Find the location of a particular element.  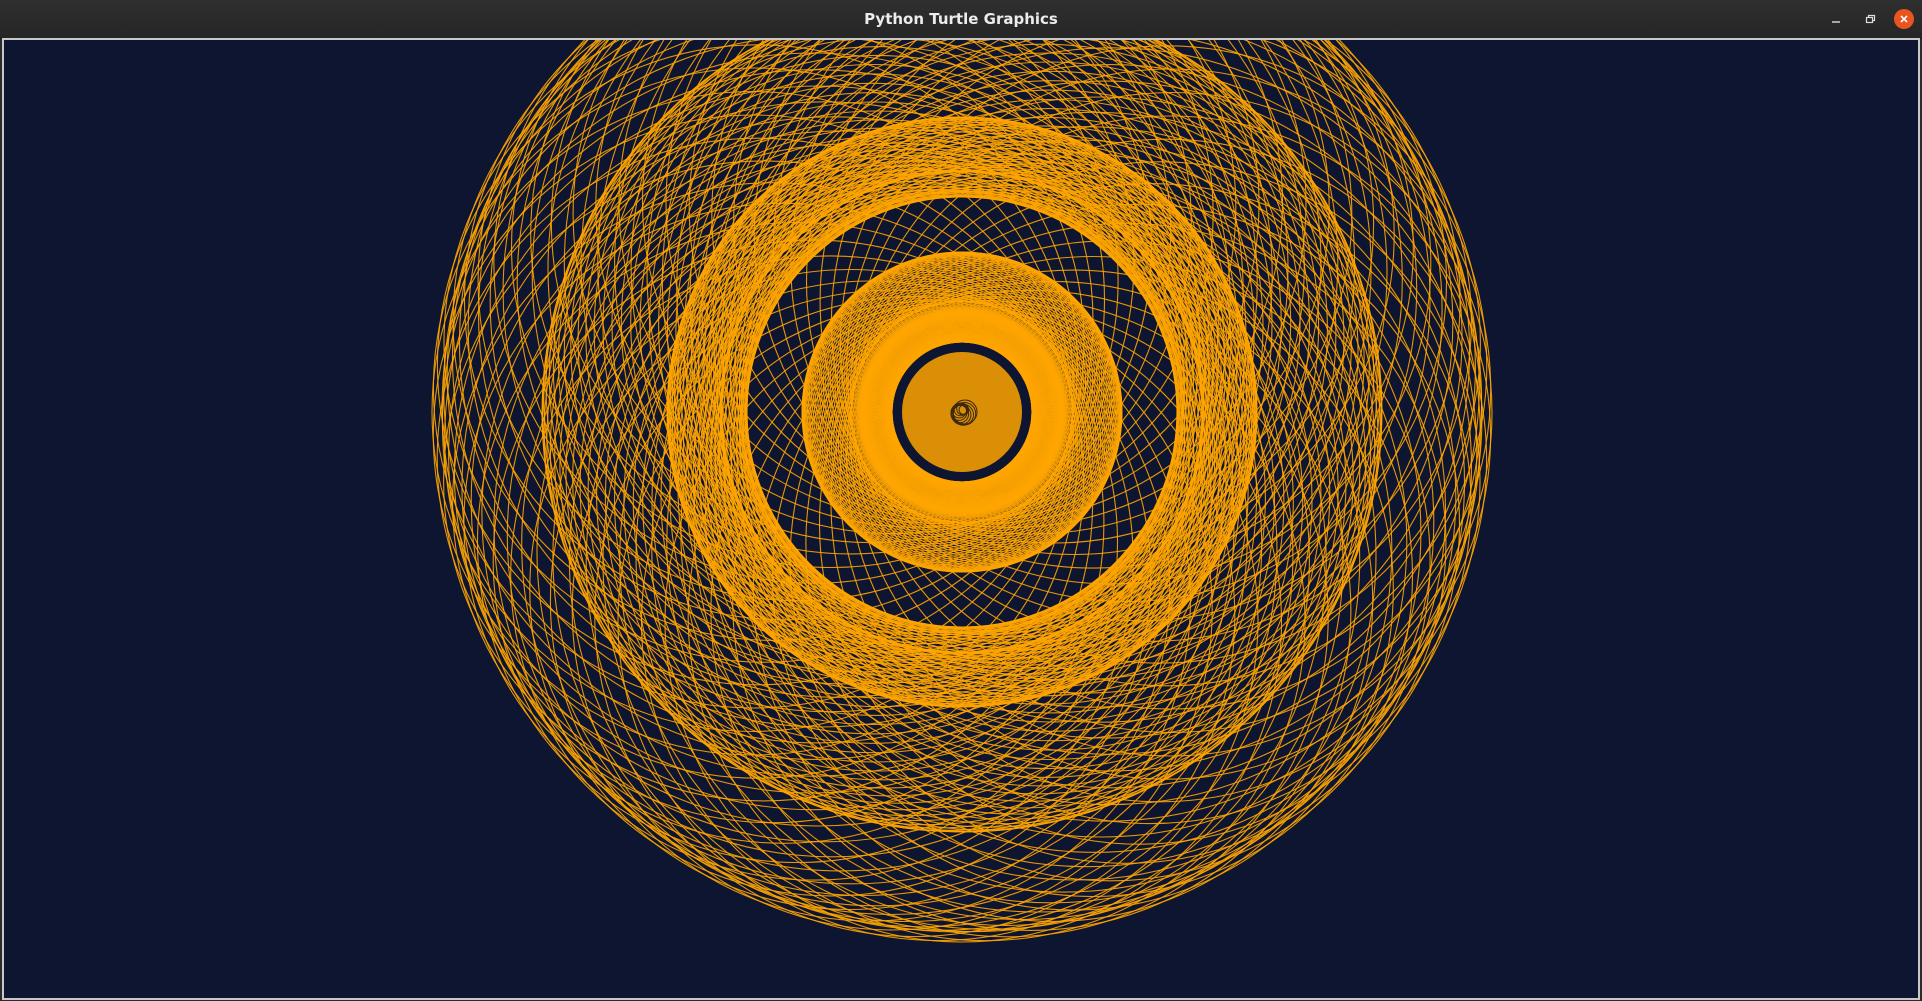

maximize-button is located at coordinates (1870, 19).